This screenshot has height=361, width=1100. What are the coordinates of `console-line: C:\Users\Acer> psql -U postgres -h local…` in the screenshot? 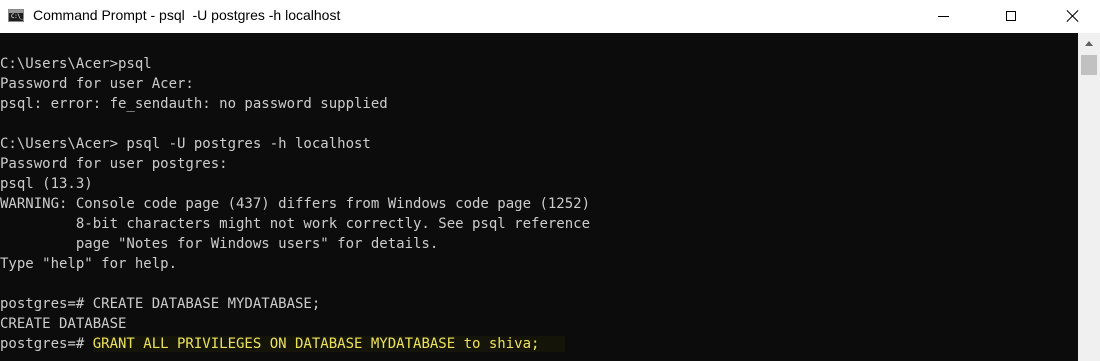 It's located at (185, 144).